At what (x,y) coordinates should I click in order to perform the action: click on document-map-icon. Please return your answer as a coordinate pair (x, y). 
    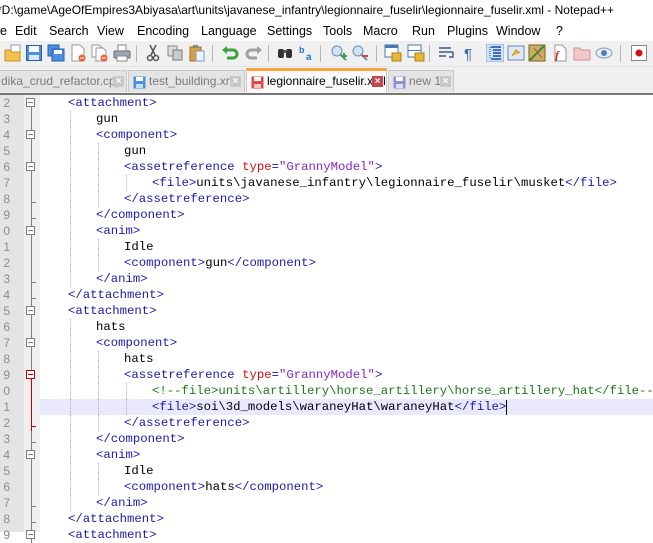
    Looking at the image, I should click on (537, 53).